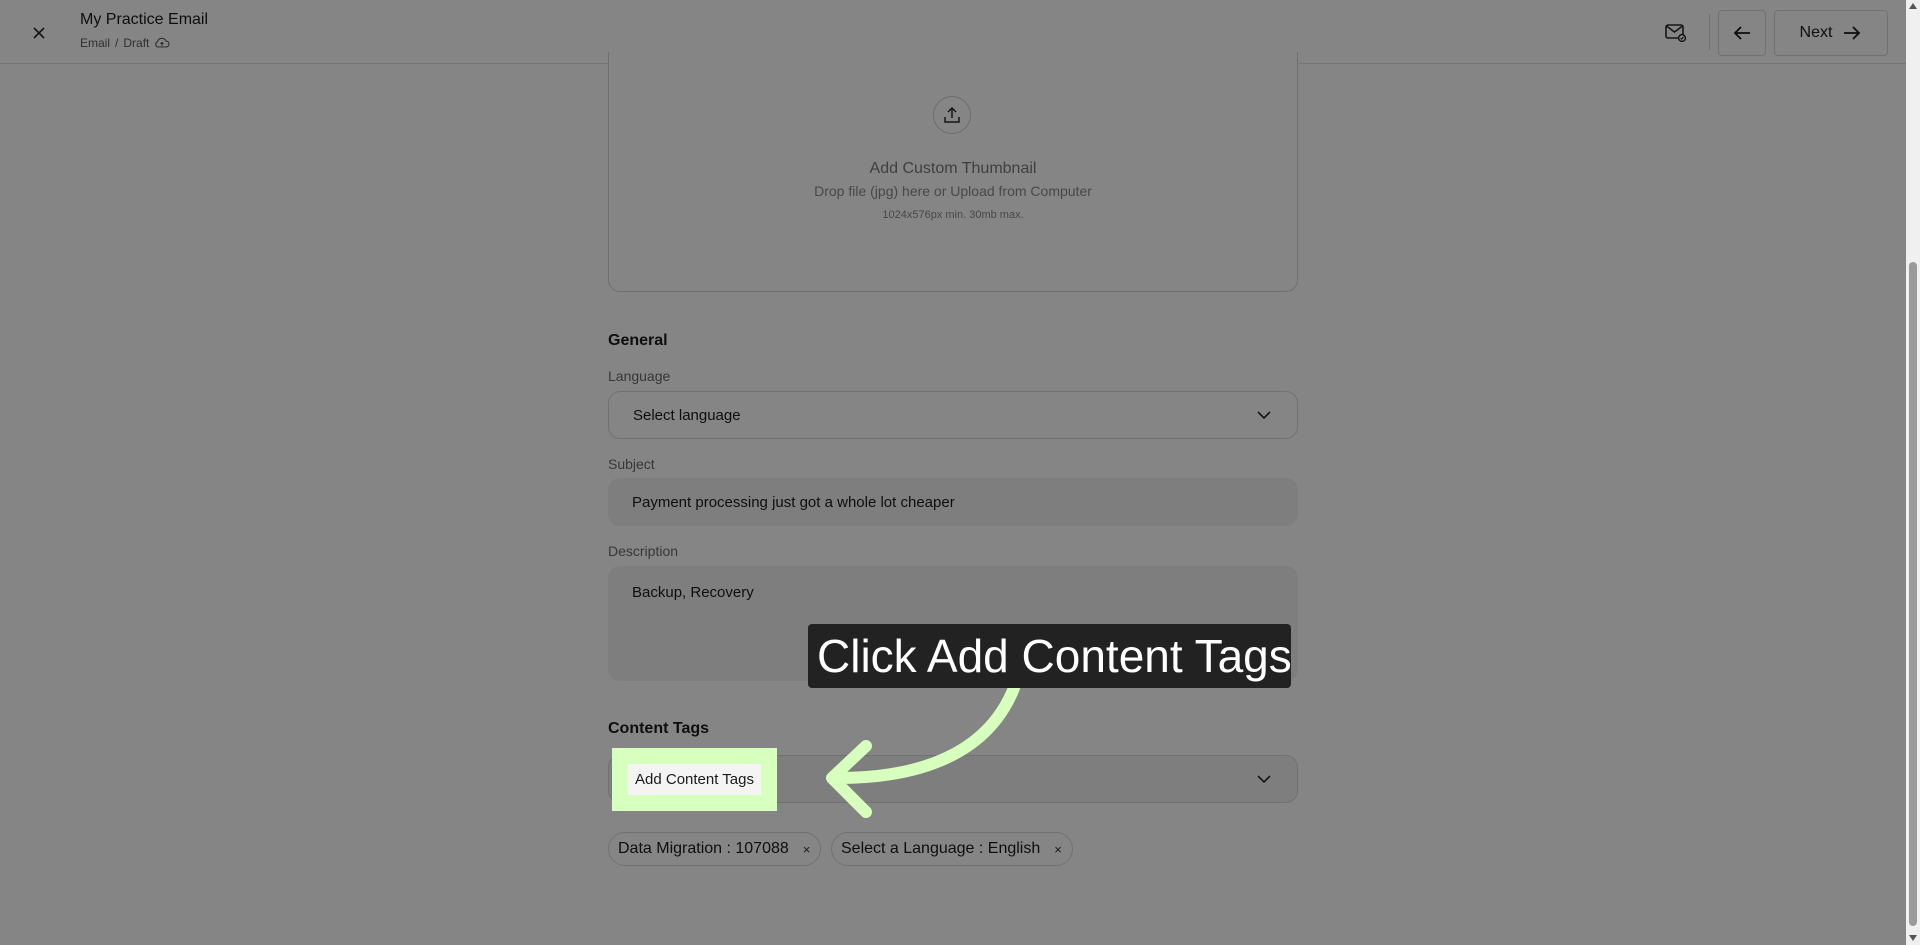 The image size is (1920, 945). I want to click on language-select-value: Select language, so click(687, 415).